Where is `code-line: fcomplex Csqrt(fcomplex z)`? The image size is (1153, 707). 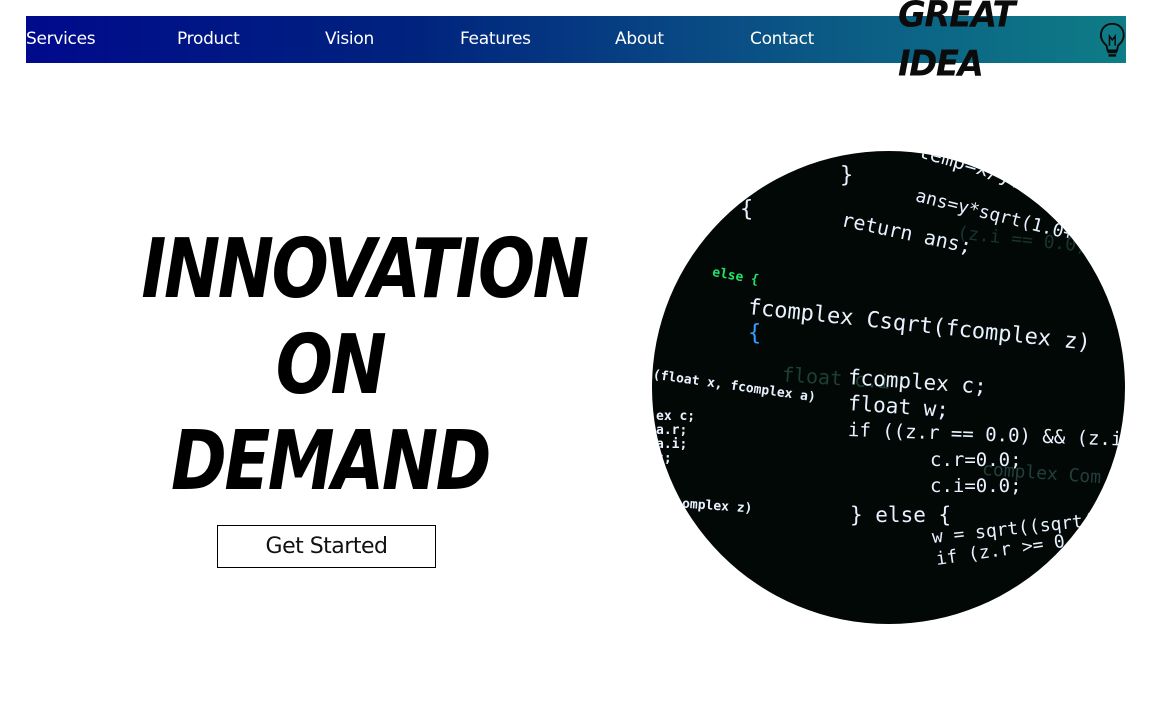 code-line: fcomplex Csqrt(fcomplex z) is located at coordinates (919, 325).